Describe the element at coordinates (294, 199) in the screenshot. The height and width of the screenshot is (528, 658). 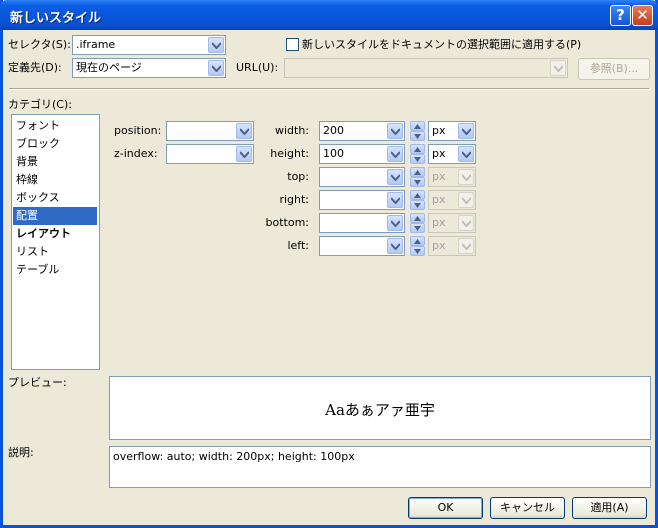
I see `right-label: right:` at that location.